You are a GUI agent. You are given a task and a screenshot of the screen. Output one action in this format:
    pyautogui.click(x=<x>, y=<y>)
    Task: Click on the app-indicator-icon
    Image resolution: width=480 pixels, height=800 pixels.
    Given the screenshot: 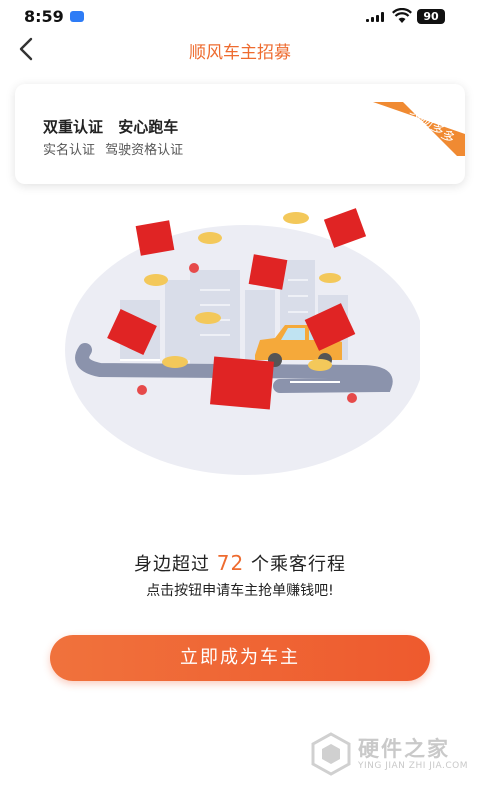 What is the action you would take?
    pyautogui.click(x=77, y=16)
    